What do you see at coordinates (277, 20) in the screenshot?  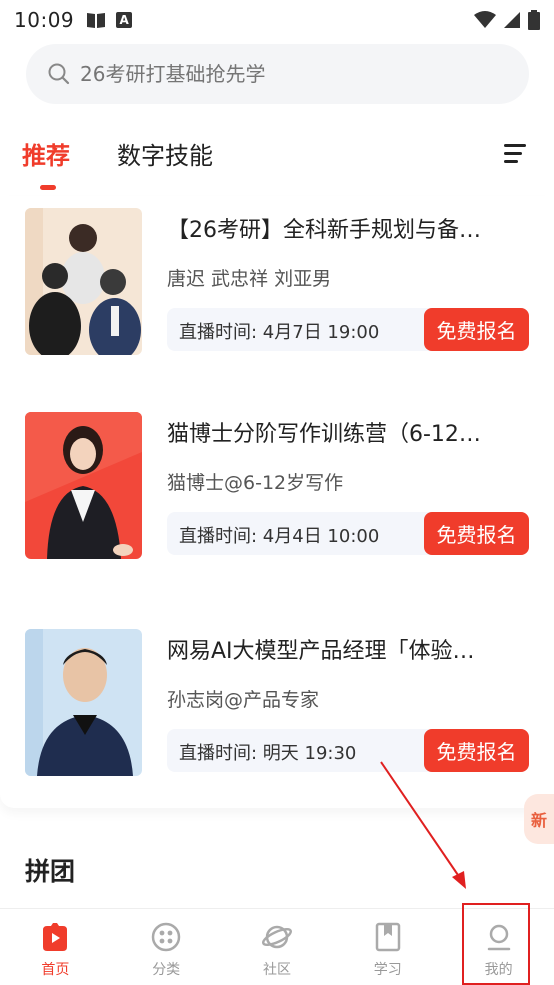 I see `status-bar: 10:09 A` at bounding box center [277, 20].